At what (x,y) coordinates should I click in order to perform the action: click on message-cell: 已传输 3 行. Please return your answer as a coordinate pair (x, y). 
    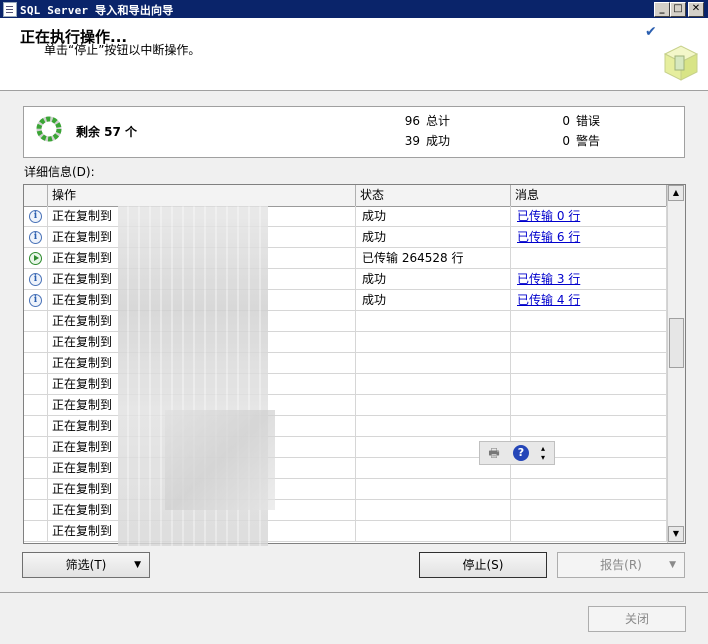
    Looking at the image, I should click on (589, 279).